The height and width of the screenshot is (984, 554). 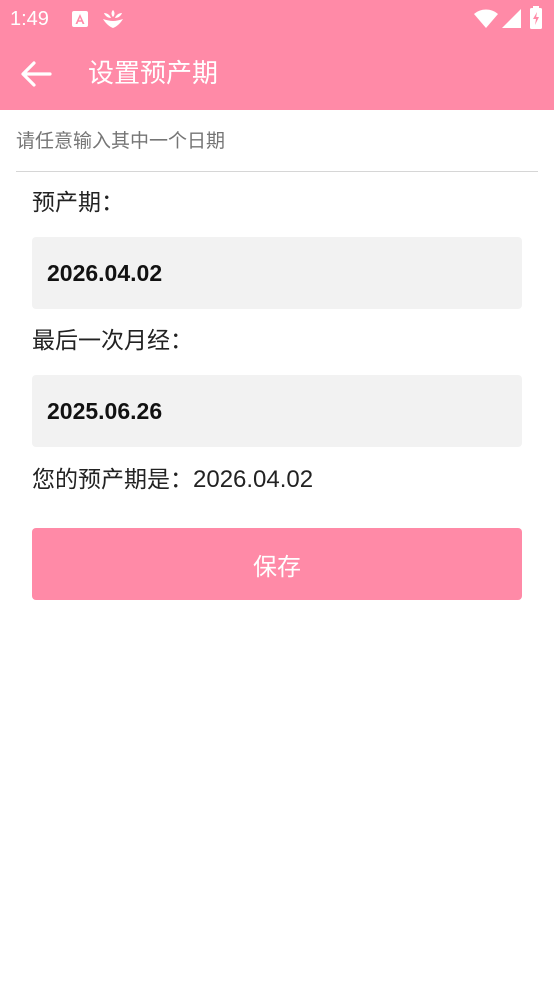 I want to click on status-bar: 1:49, so click(x=277, y=19).